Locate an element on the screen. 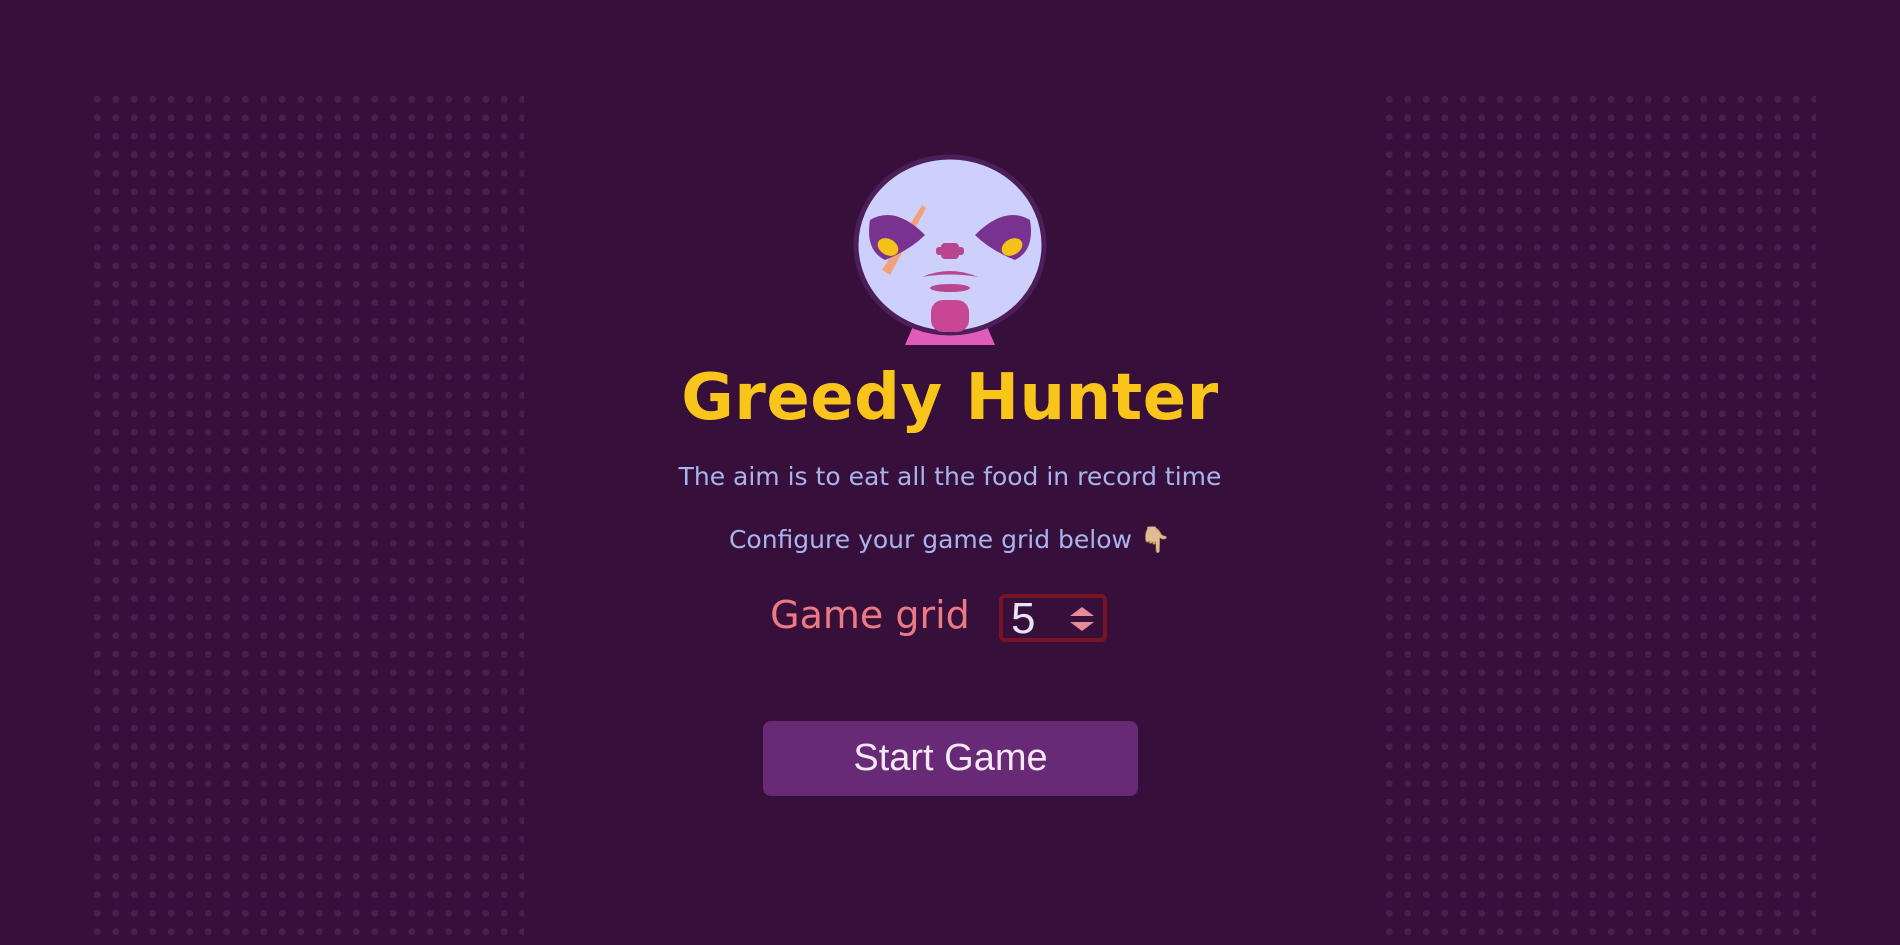  configure-hint: Configure your game grid below 👇🏼 is located at coordinates (950, 539).